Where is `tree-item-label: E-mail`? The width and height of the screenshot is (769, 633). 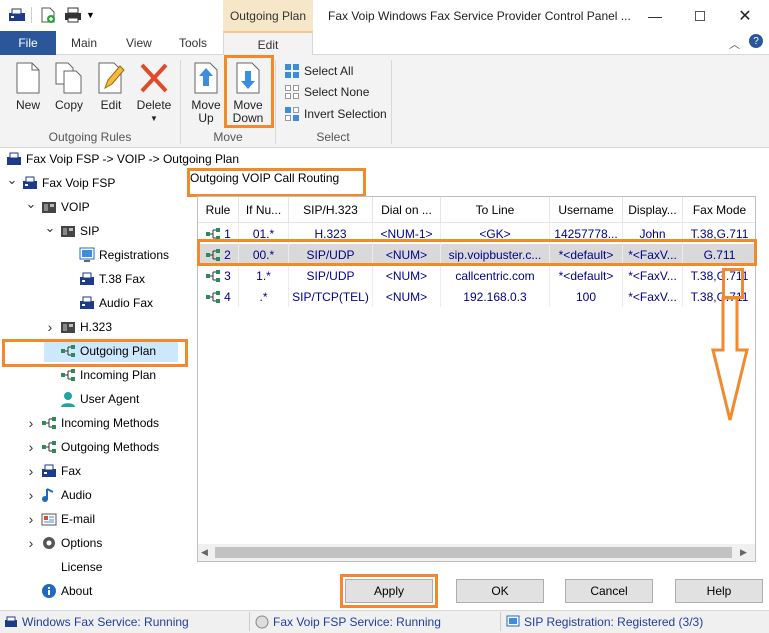 tree-item-label: E-mail is located at coordinates (78, 519).